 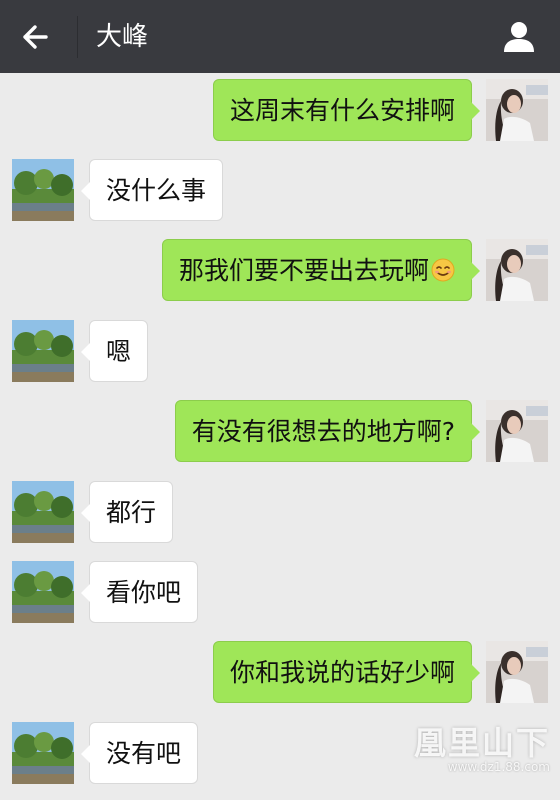 I want to click on message-text: 有没有很想去的地方啊?, so click(x=323, y=431).